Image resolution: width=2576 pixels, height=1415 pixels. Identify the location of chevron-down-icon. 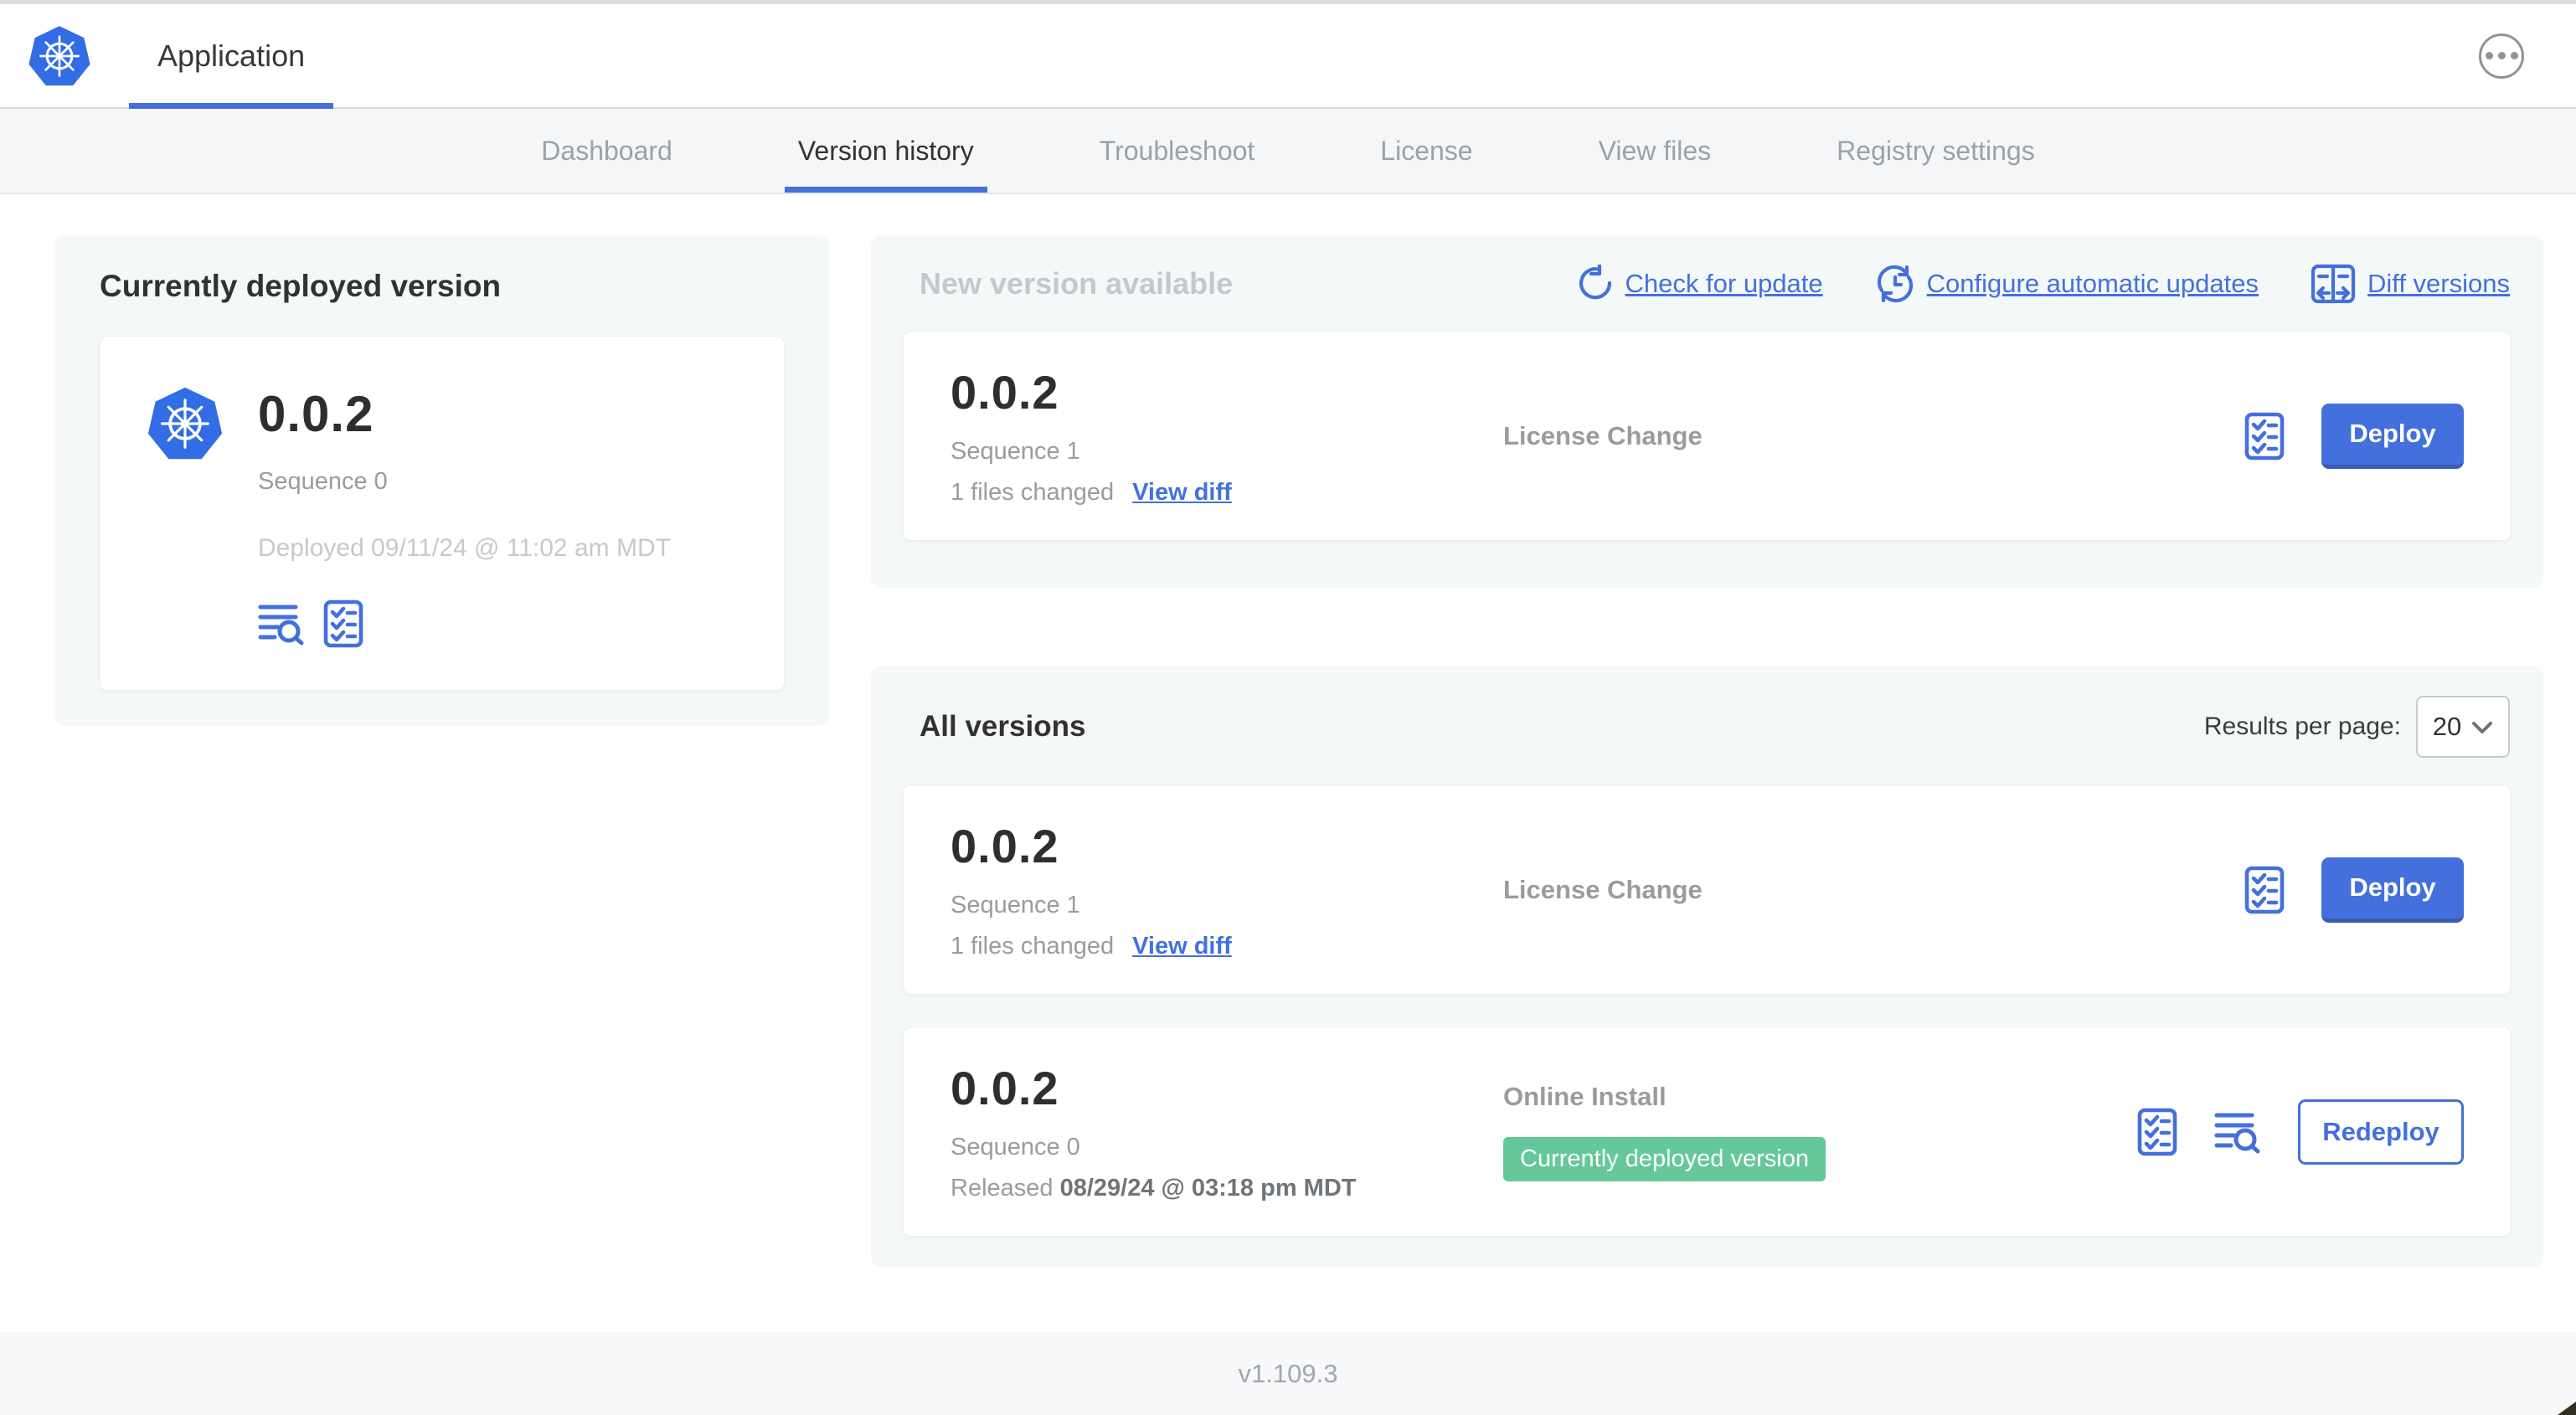
(2482, 727).